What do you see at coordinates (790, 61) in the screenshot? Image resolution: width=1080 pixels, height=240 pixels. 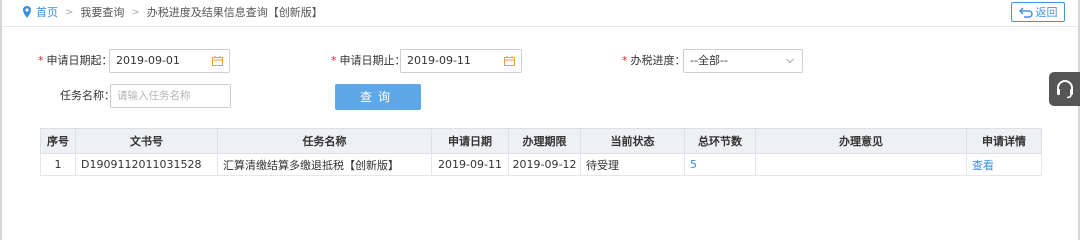 I see `chevron-down-icon` at bounding box center [790, 61].